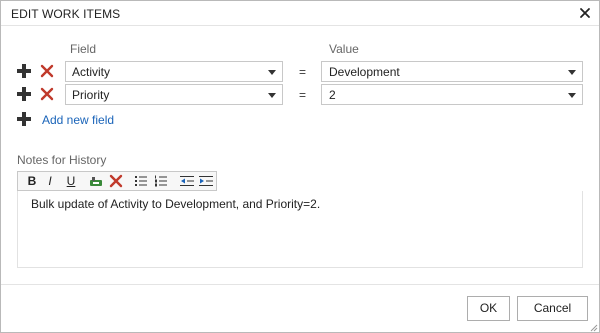 The image size is (600, 333). I want to click on insert-link-icon, so click(96, 181).